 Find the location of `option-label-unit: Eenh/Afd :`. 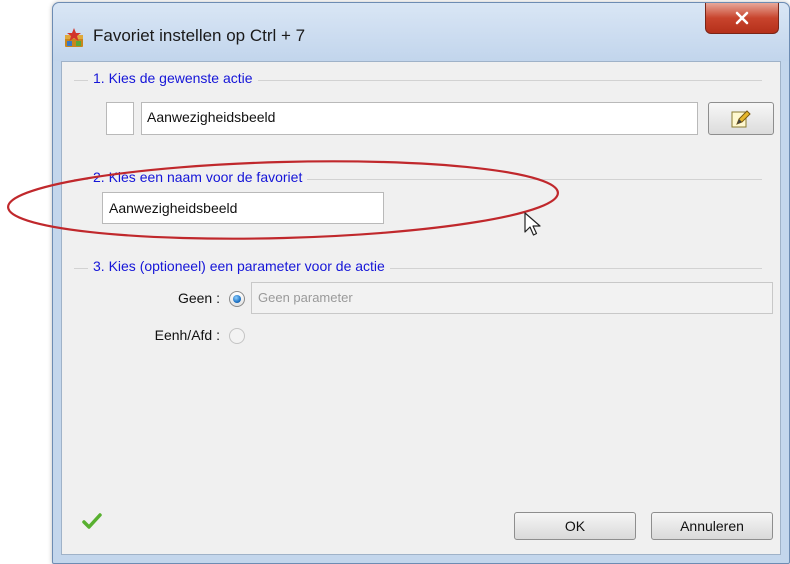

option-label-unit: Eenh/Afd : is located at coordinates (187, 335).